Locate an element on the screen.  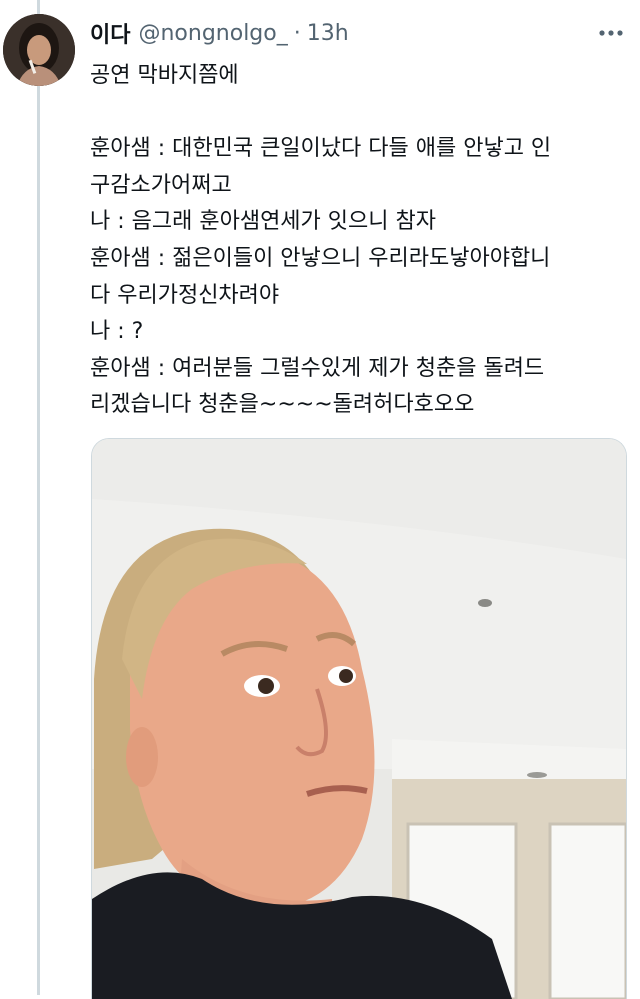
tweet-text-line: 나 : 음그래 훈아샘연세가 잇으니 참자 is located at coordinates (263, 222).